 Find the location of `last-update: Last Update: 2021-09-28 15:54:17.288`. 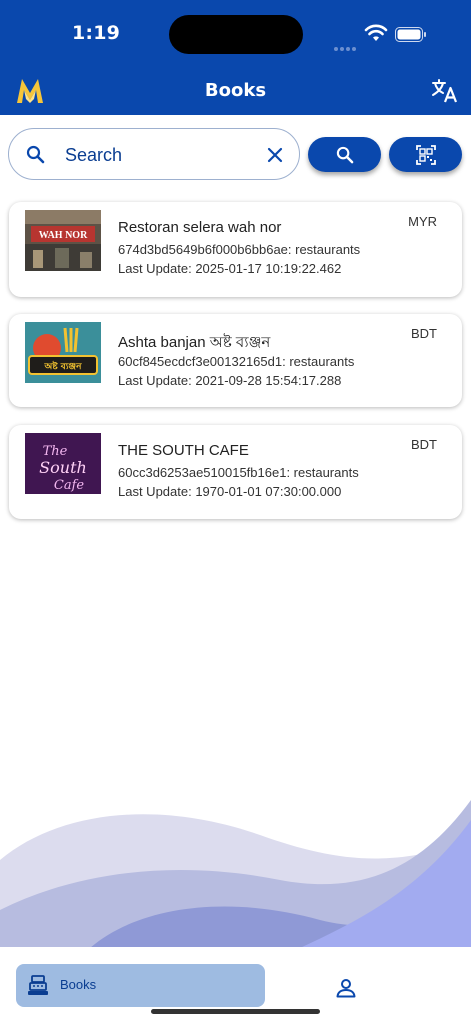

last-update: Last Update: 2021-09-28 15:54:17.288 is located at coordinates (230, 380).